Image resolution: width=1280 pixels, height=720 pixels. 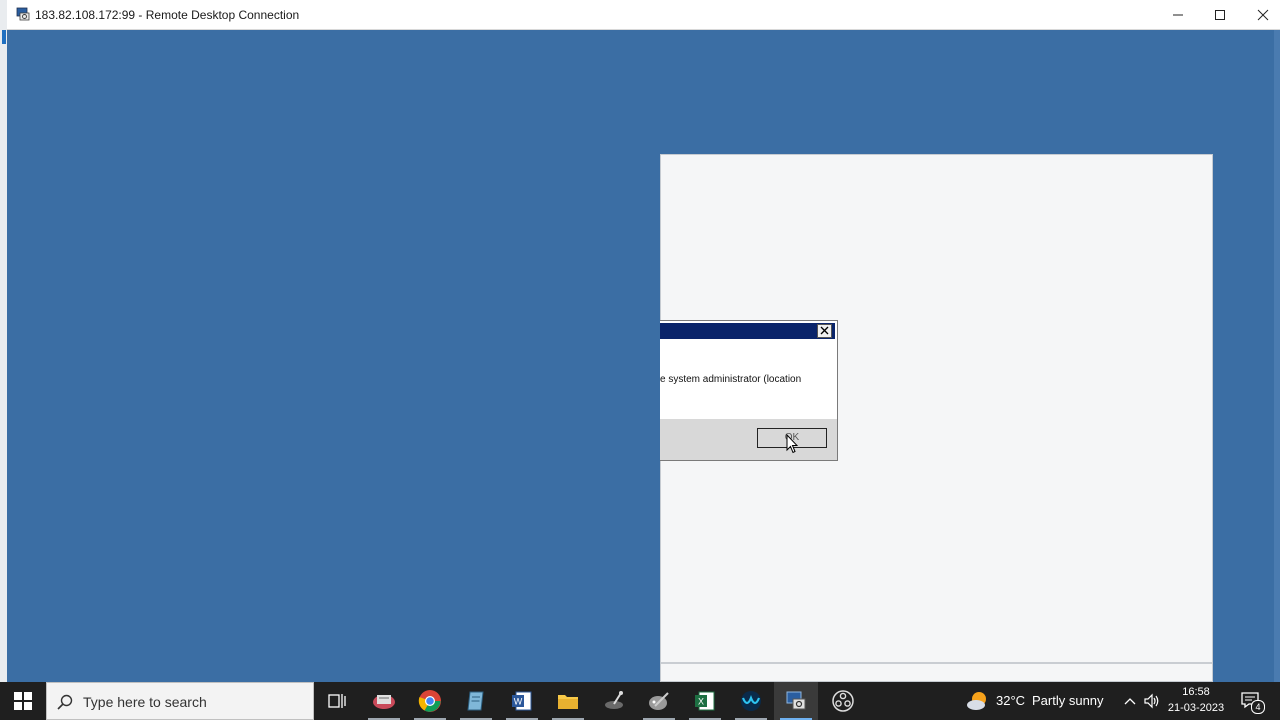 What do you see at coordinates (749, 390) in the screenshot?
I see `error-dialog: e system administrator (location OK` at bounding box center [749, 390].